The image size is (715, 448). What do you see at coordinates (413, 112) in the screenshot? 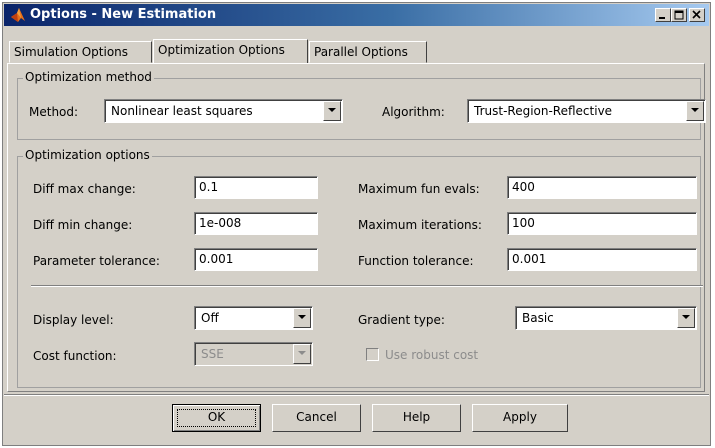
I see `algorithm-label: Algorithm:` at bounding box center [413, 112].